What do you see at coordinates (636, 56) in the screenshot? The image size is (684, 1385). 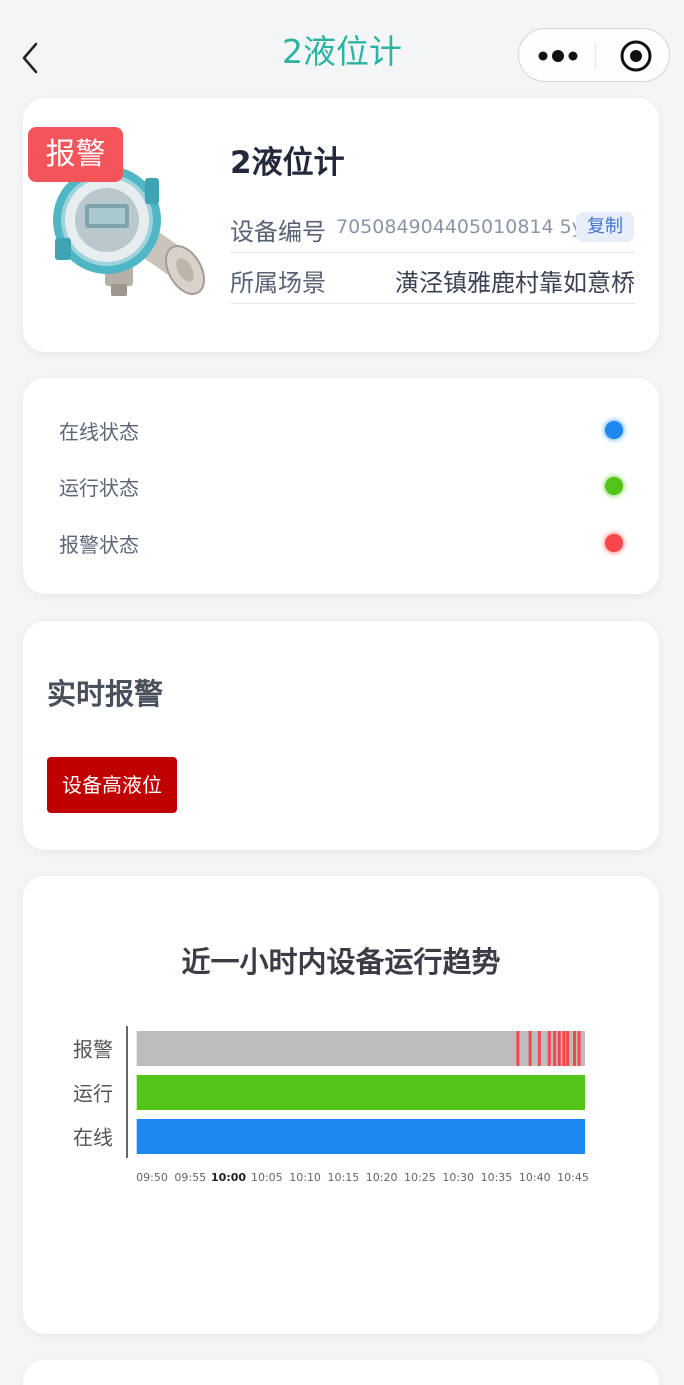 I see `close-target-icon` at bounding box center [636, 56].